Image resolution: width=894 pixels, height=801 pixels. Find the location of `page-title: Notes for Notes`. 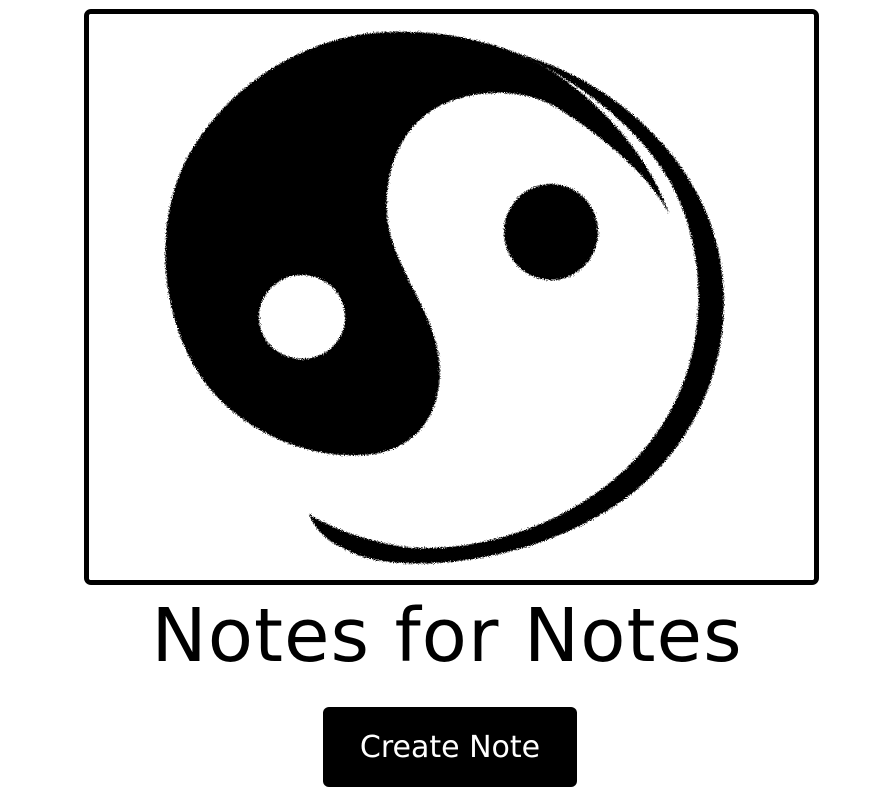

page-title: Notes for Notes is located at coordinates (447, 636).